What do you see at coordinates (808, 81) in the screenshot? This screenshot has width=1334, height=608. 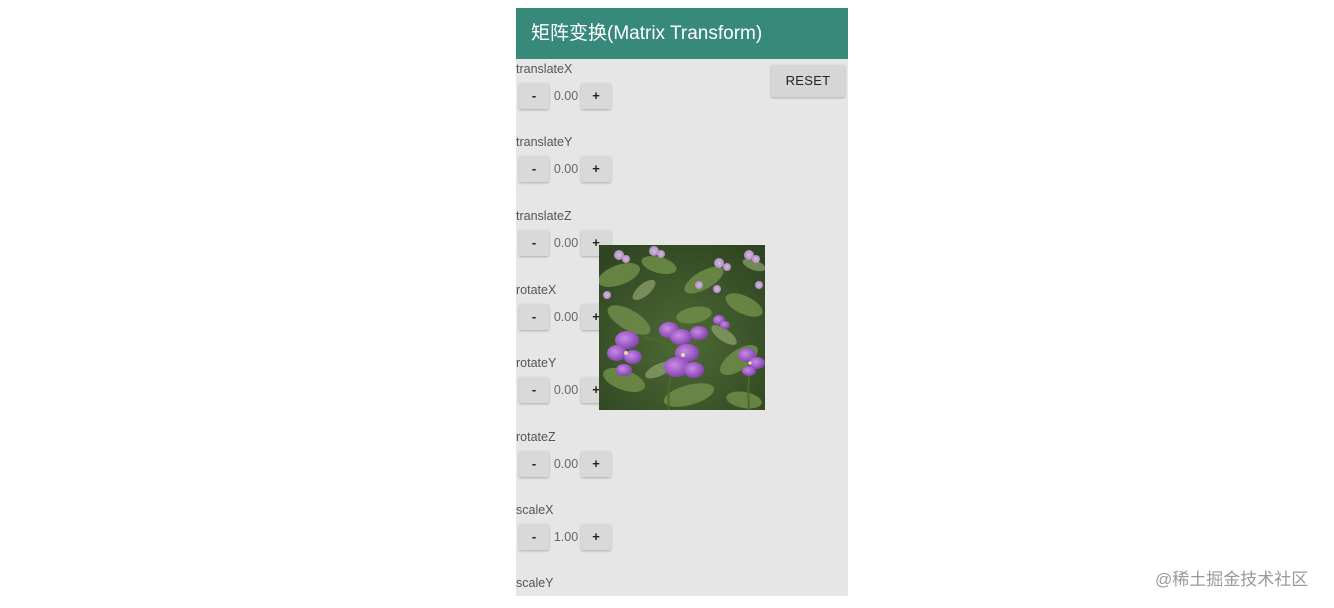 I see `reset-button: RESET` at bounding box center [808, 81].